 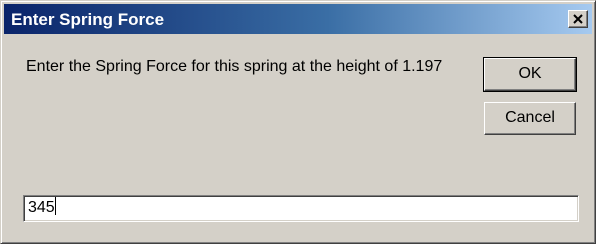 What do you see at coordinates (41, 207) in the screenshot?
I see `input-value: 345` at bounding box center [41, 207].